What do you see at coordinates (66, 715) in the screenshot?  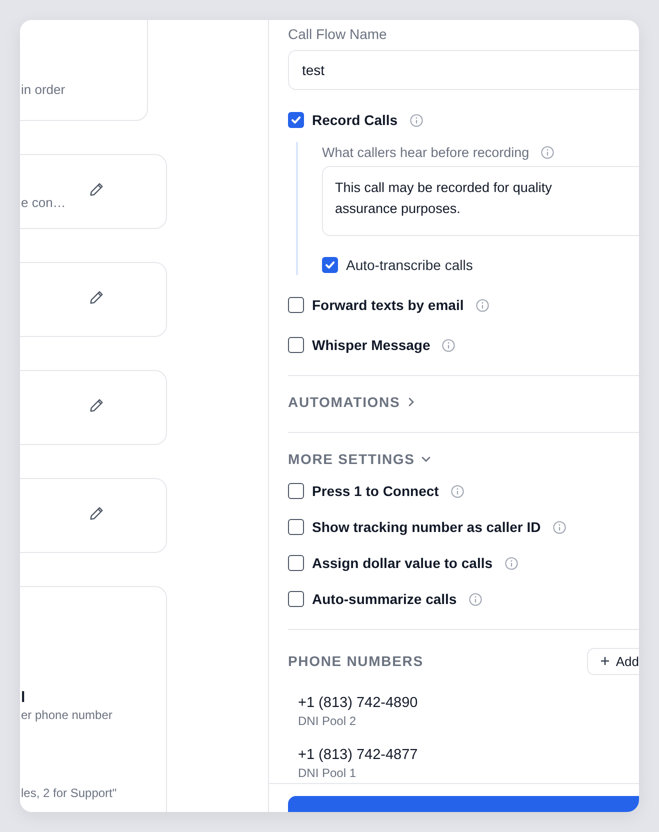 I see `card-subtitle: er phone number` at bounding box center [66, 715].